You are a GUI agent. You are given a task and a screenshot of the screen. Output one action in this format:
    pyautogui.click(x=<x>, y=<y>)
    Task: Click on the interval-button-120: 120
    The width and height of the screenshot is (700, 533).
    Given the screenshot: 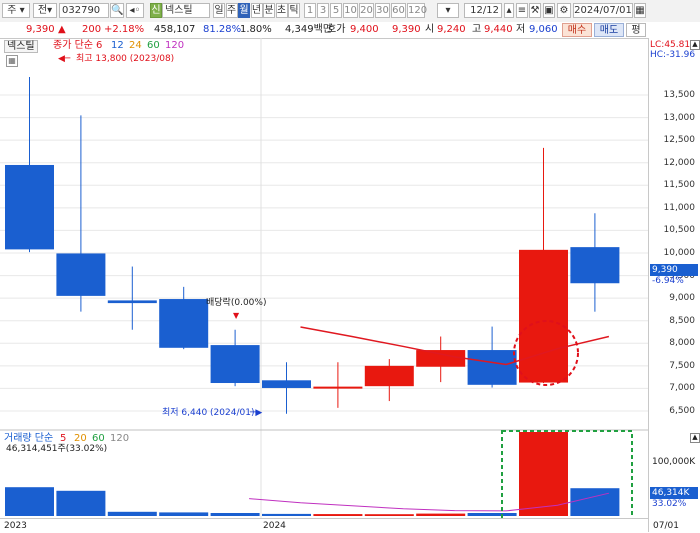 What is the action you would take?
    pyautogui.click(x=417, y=10)
    